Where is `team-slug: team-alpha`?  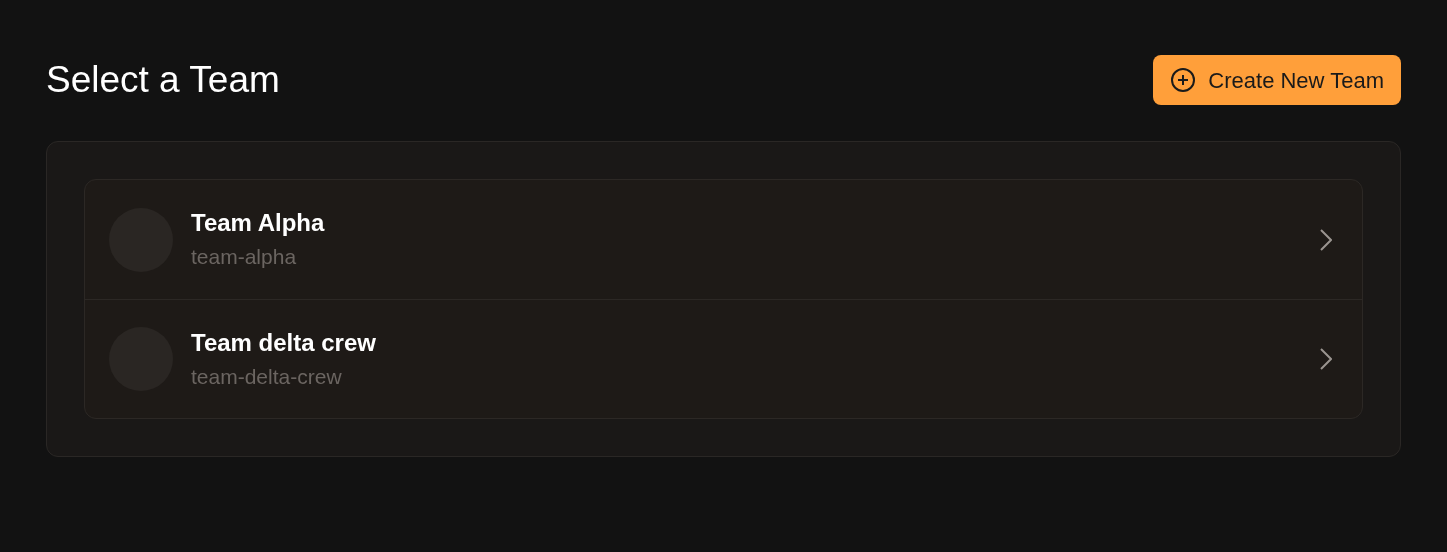
team-slug: team-alpha is located at coordinates (244, 257).